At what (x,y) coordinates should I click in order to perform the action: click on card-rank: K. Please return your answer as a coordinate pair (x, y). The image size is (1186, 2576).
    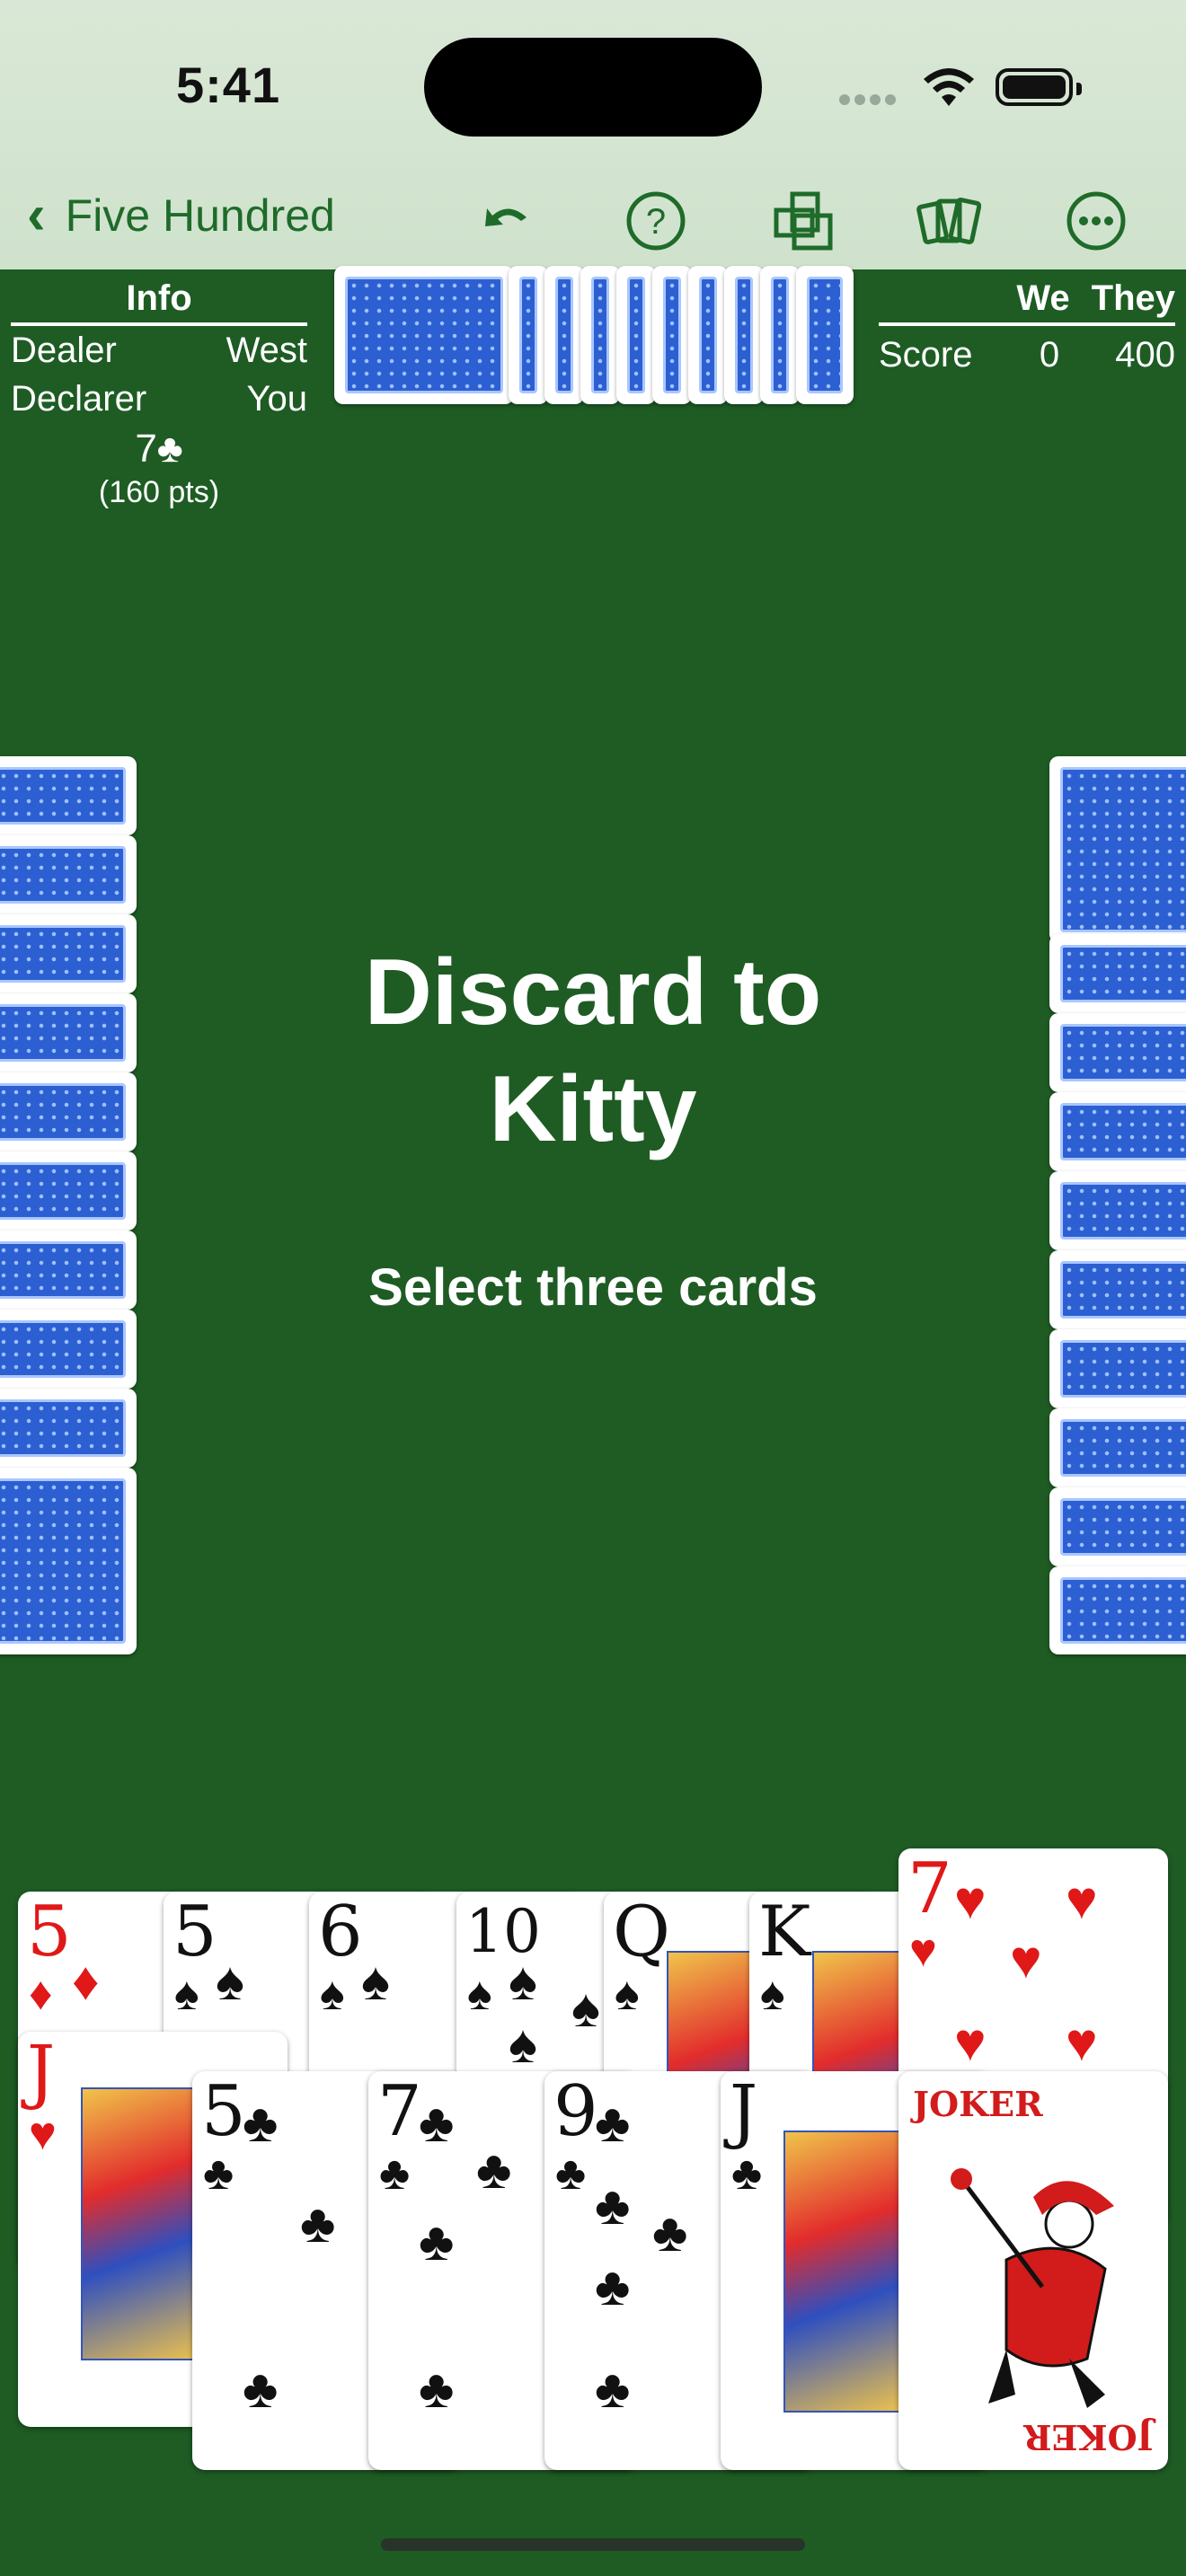
    Looking at the image, I should click on (784, 1932).